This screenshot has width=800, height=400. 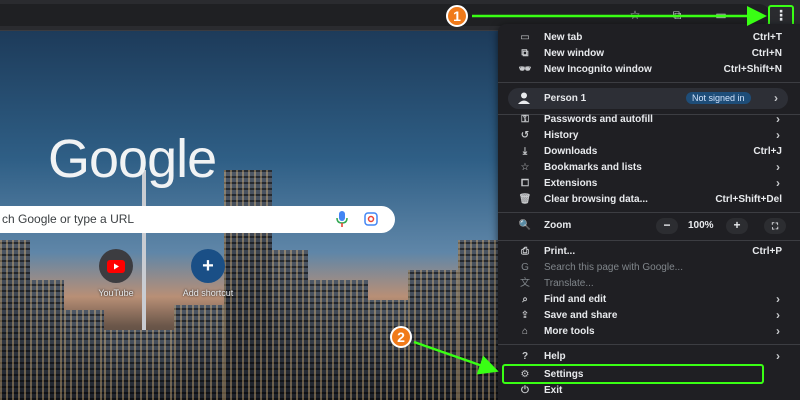 I want to click on side-panel-icon: ▭, so click(x=721, y=15).